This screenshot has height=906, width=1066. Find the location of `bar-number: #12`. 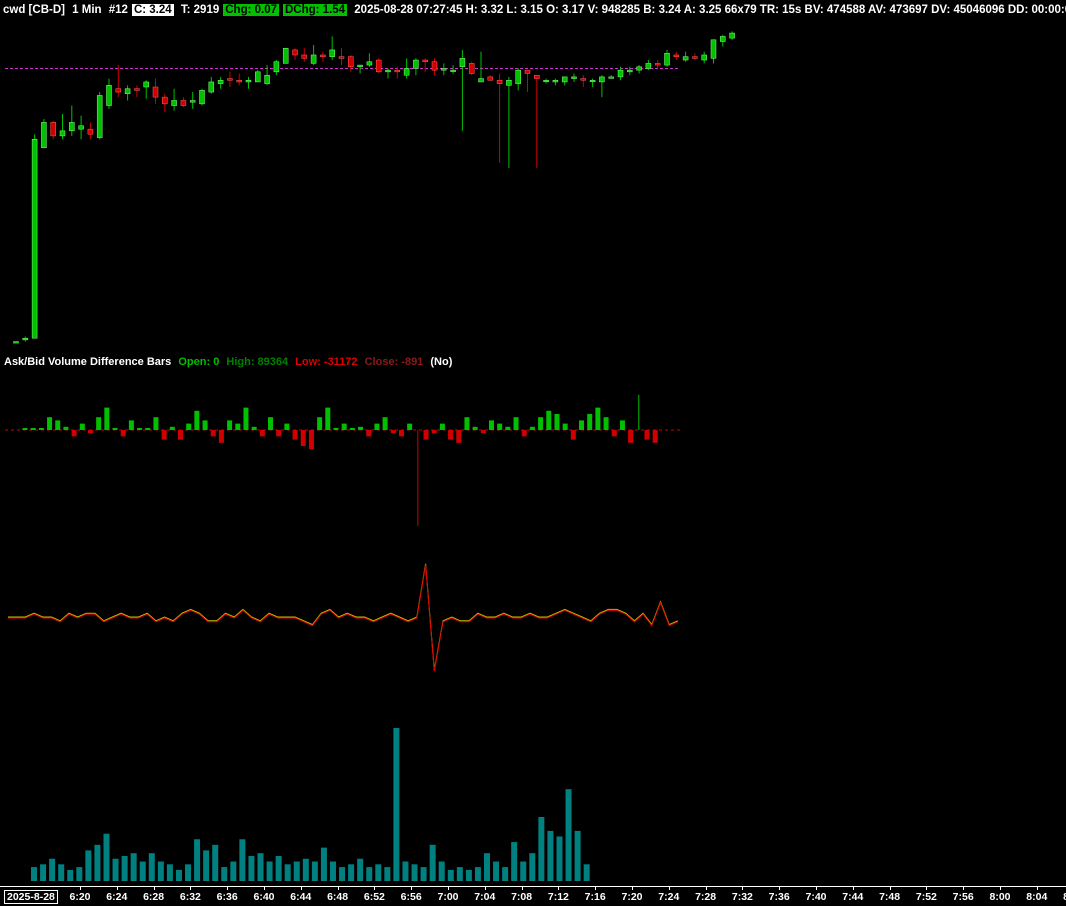

bar-number: #12 is located at coordinates (118, 10).